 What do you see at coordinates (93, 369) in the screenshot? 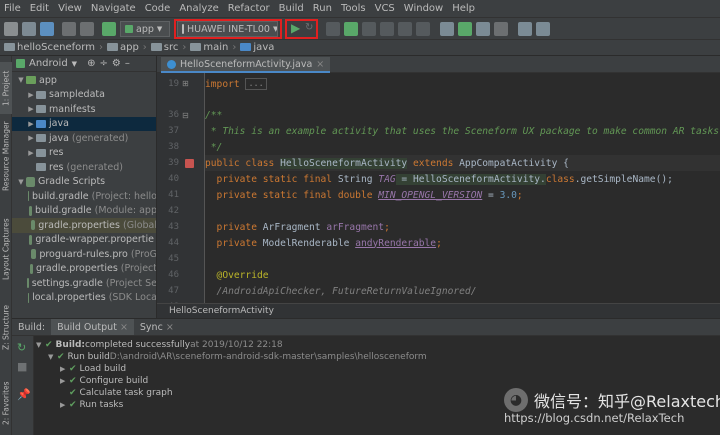
I see `build-output-row: ▶ ✔ Load build` at bounding box center [93, 369].